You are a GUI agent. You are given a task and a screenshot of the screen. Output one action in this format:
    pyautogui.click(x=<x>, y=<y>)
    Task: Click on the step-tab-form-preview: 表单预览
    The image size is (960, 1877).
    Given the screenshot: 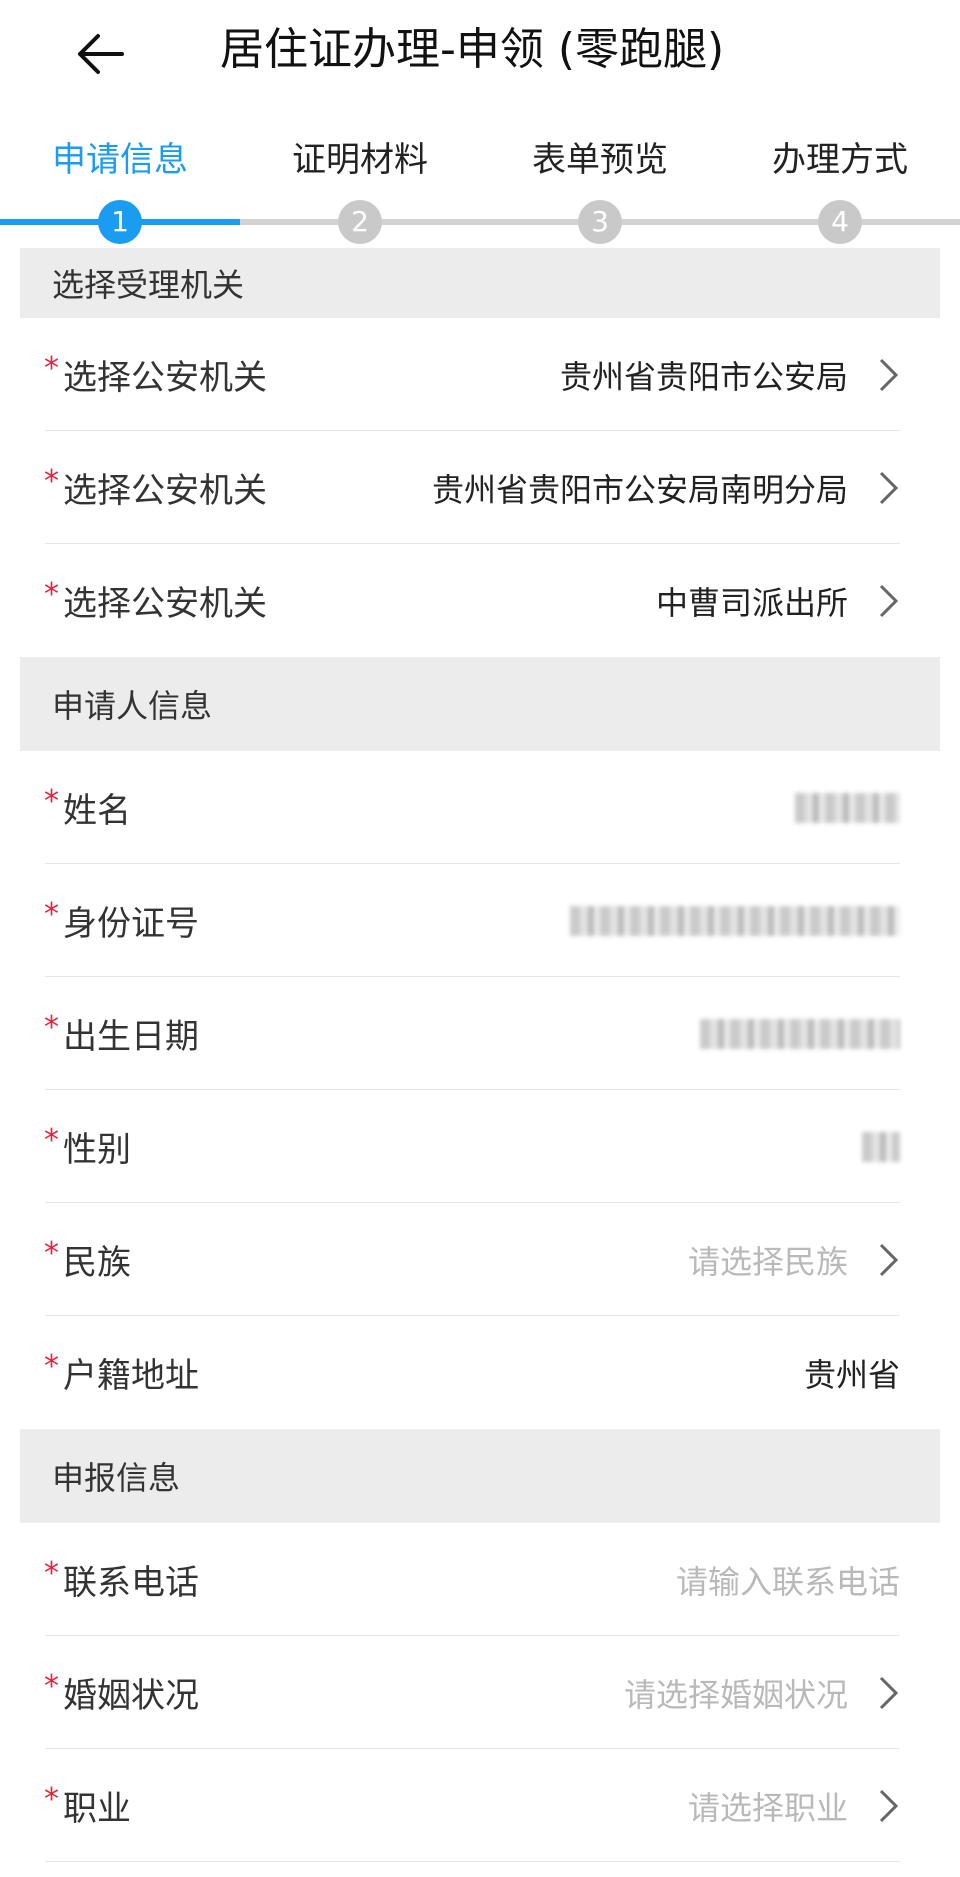 What is the action you would take?
    pyautogui.click(x=600, y=160)
    